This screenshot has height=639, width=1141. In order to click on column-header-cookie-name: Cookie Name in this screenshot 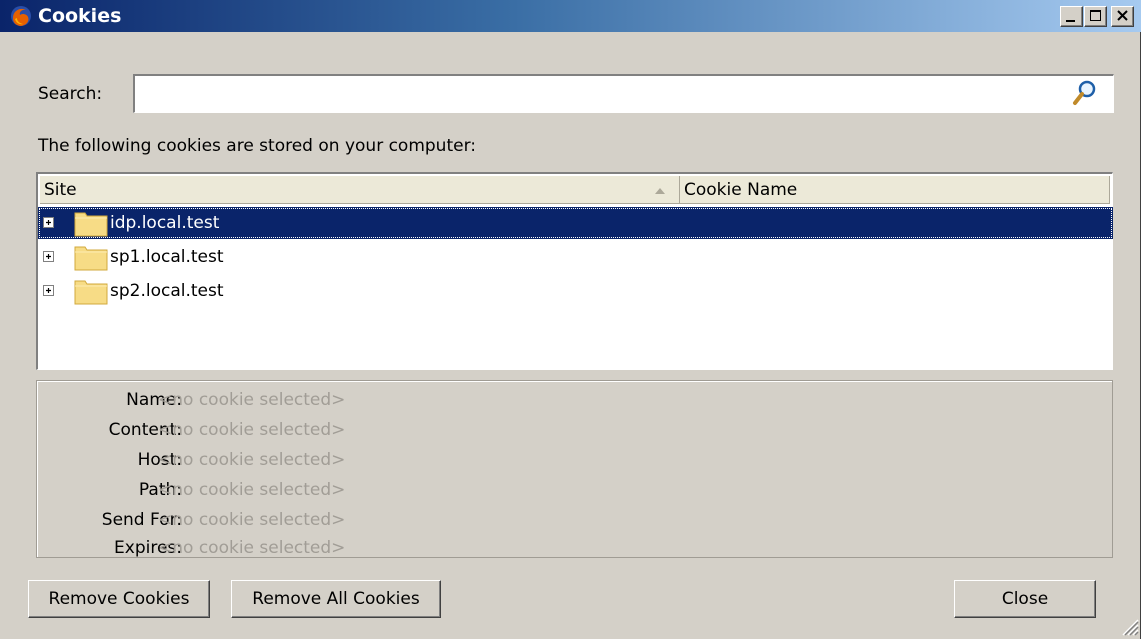, I will do `click(895, 190)`.